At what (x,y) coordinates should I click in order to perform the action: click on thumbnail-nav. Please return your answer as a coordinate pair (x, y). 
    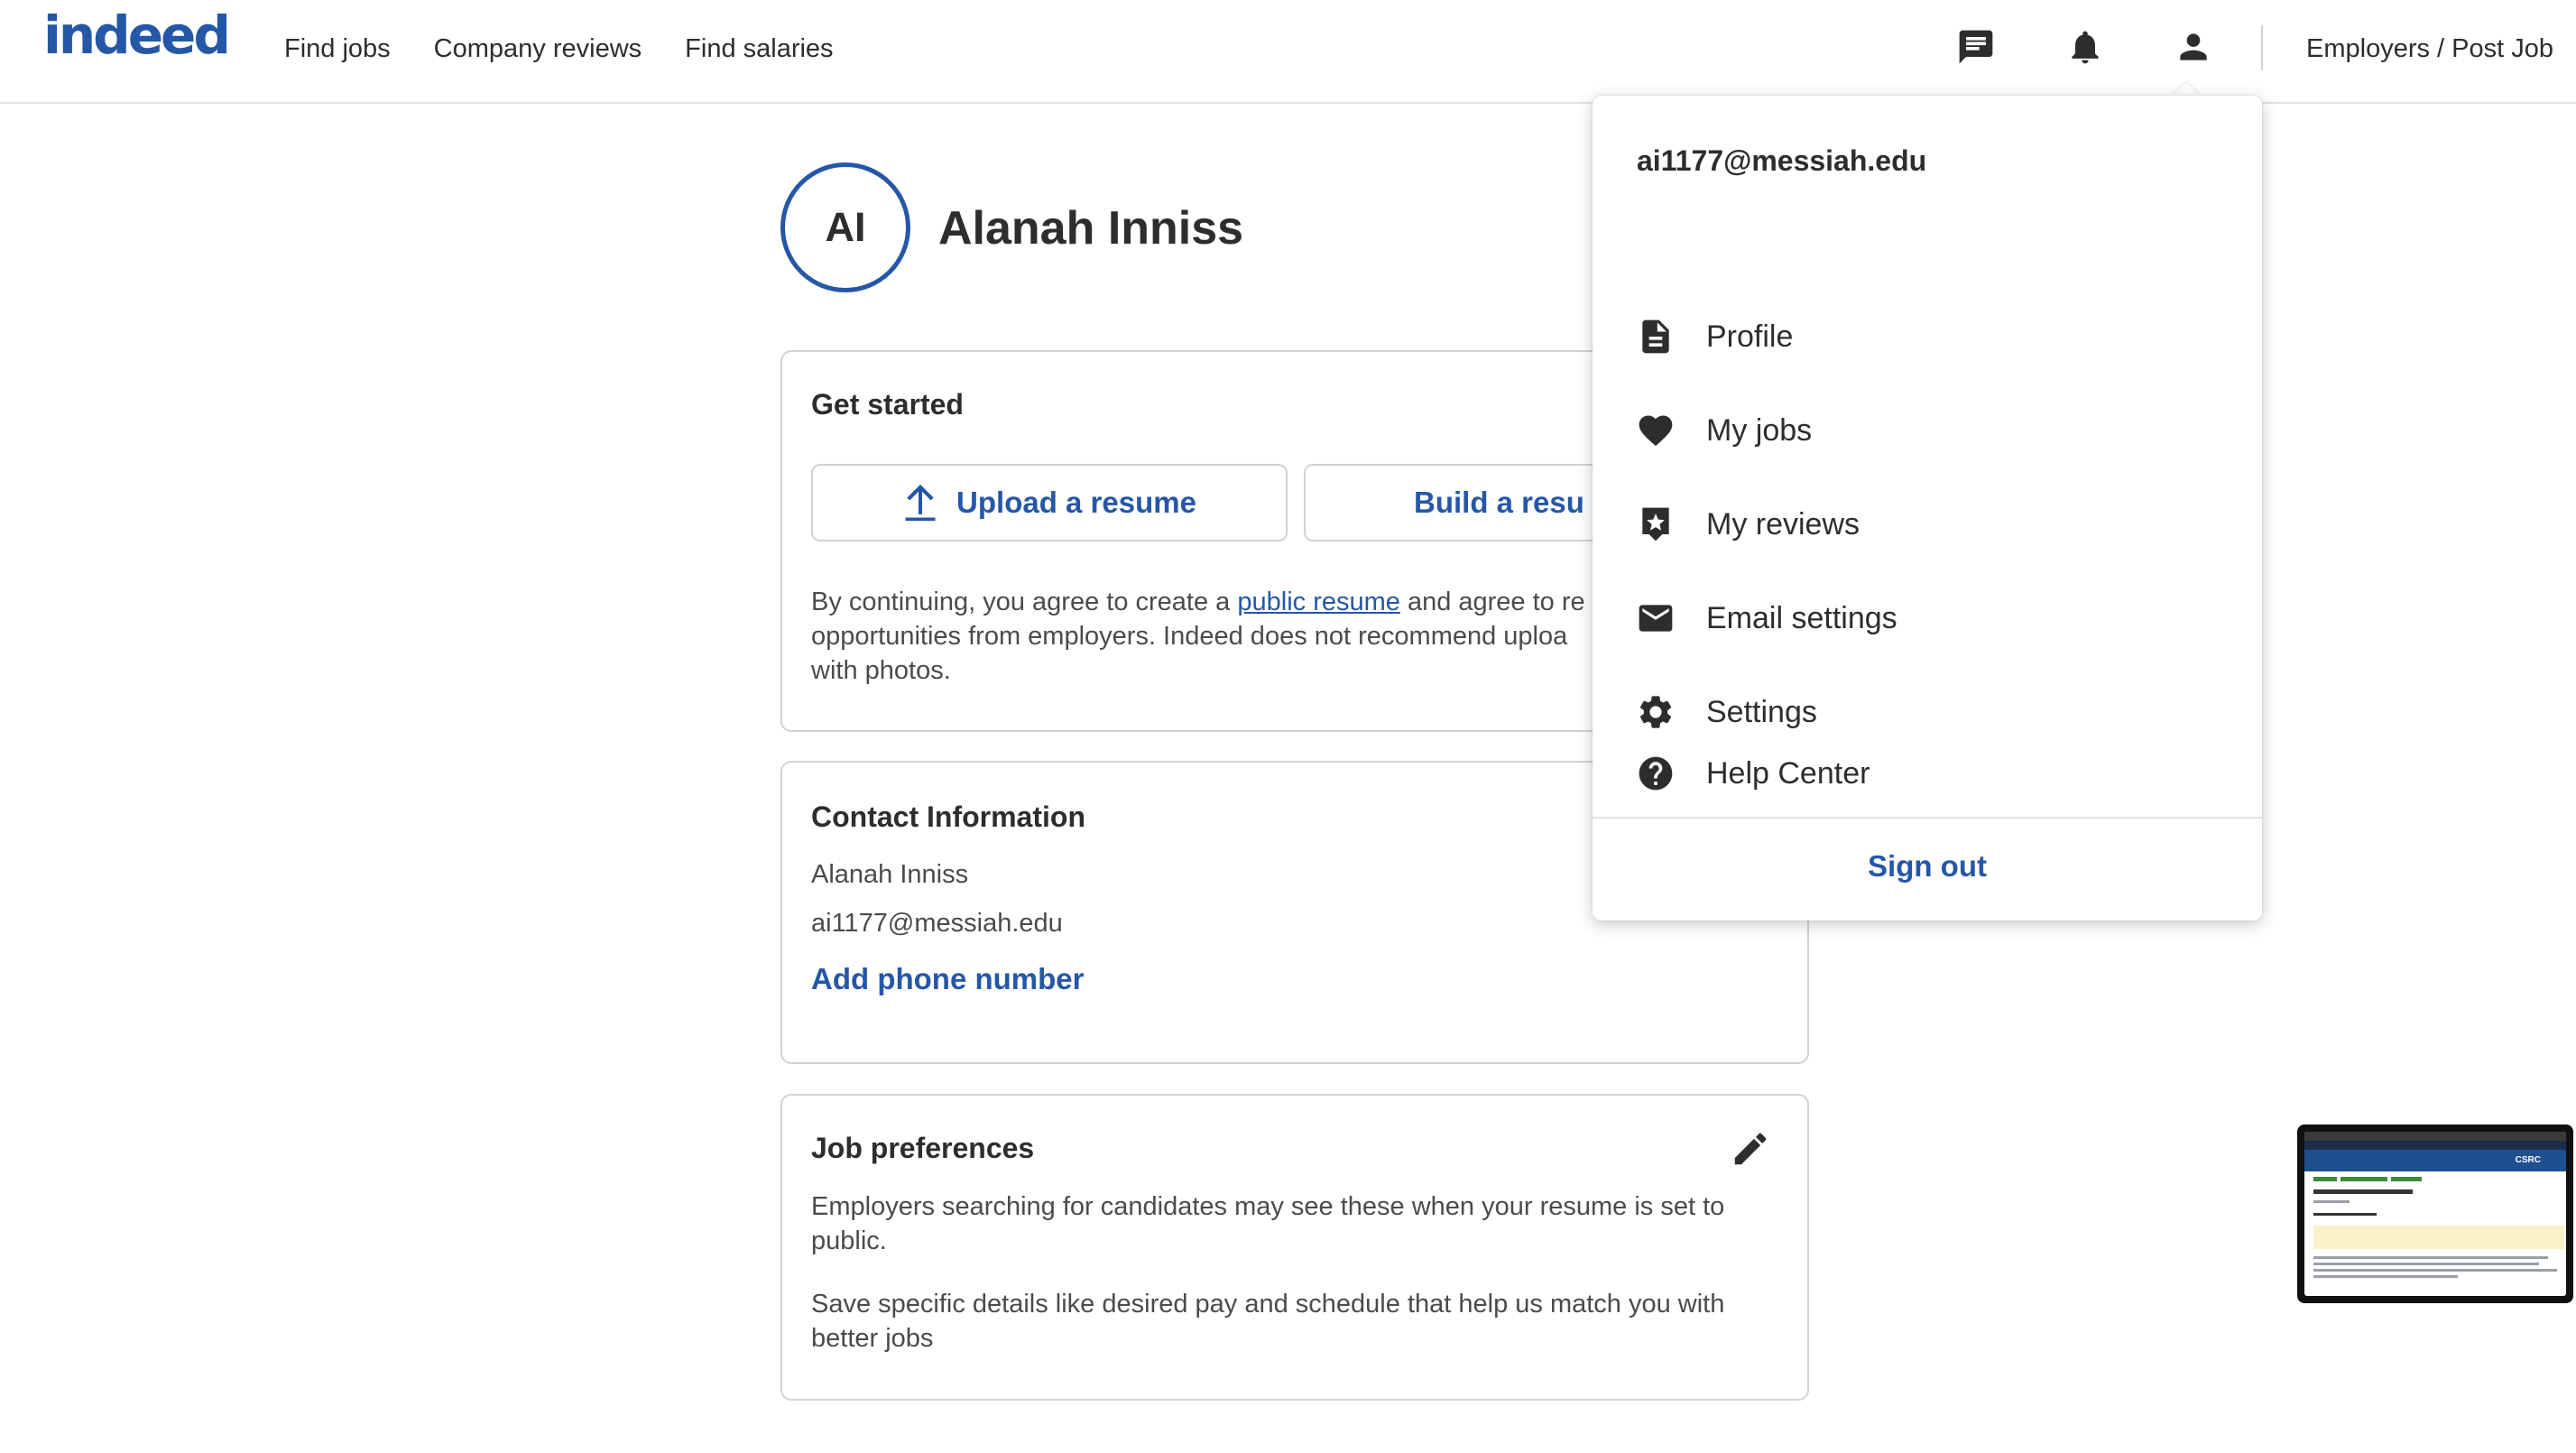
    Looking at the image, I should click on (2435, 1145).